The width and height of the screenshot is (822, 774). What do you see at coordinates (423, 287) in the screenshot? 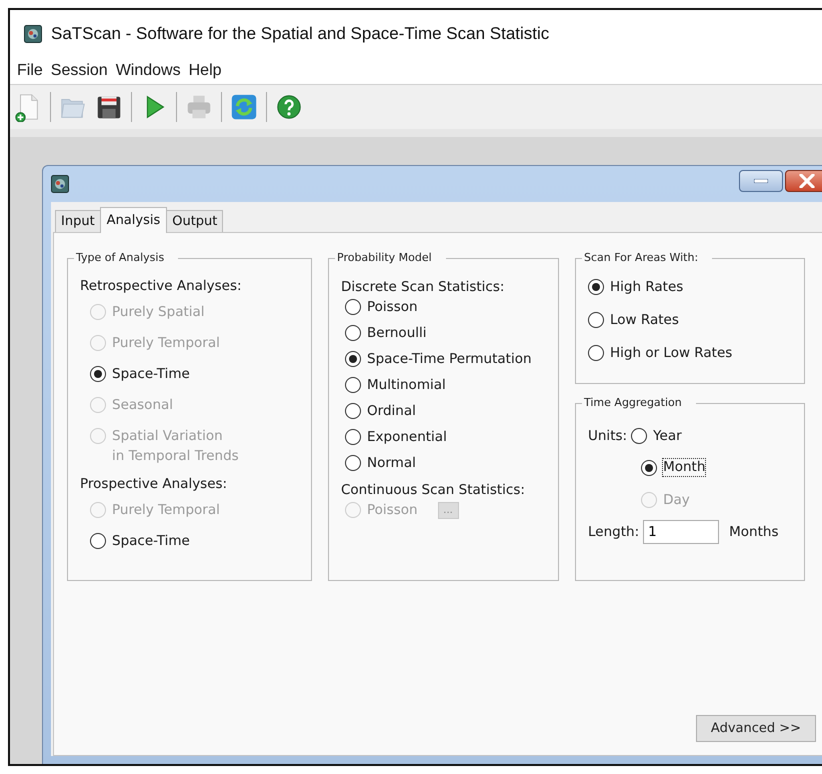
I see `section-label: Discrete Scan Statistics:` at bounding box center [423, 287].